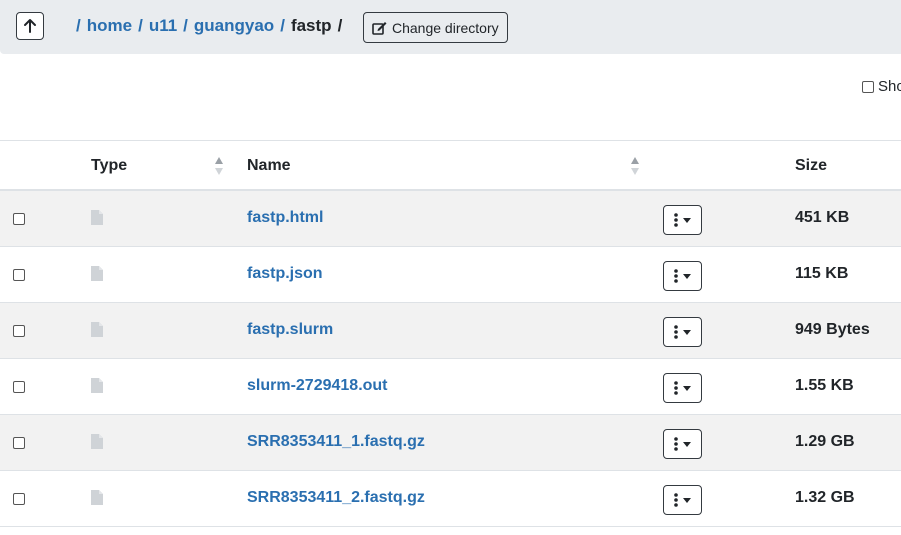 This screenshot has height=535, width=901. What do you see at coordinates (450, 499) in the screenshot?
I see `table-row: SRR8353411_2.fastq.gz 1.32 GB` at bounding box center [450, 499].